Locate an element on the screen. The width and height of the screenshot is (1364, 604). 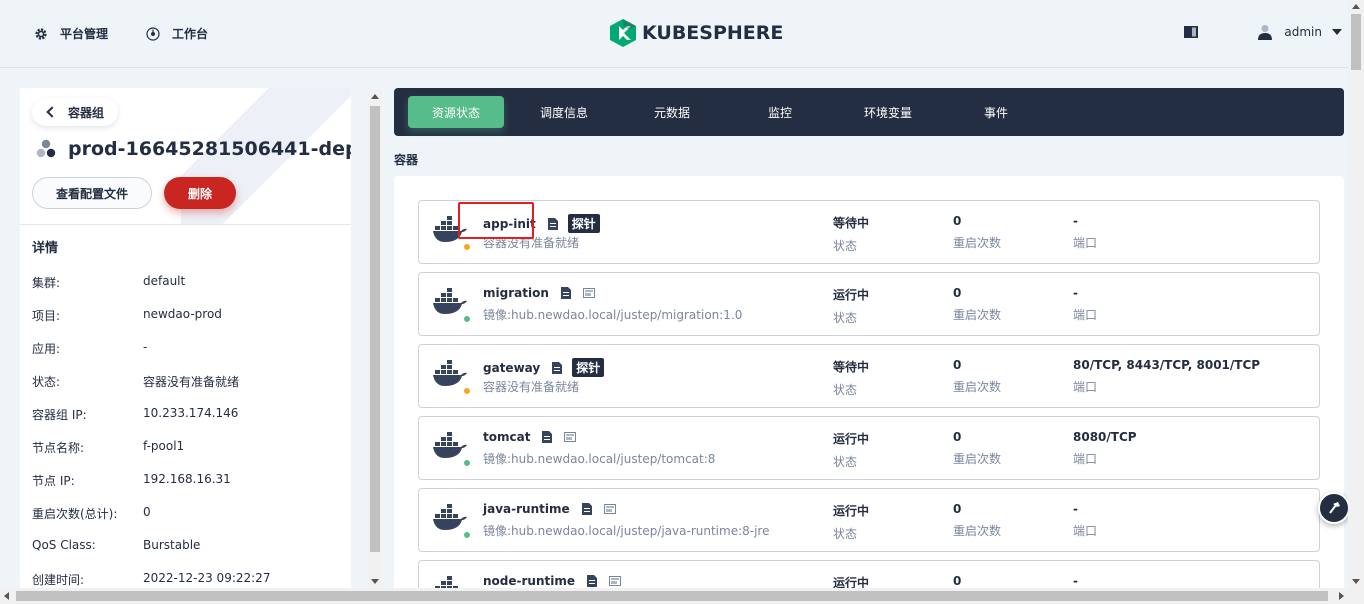
chevron-down-icon is located at coordinates (1337, 32).